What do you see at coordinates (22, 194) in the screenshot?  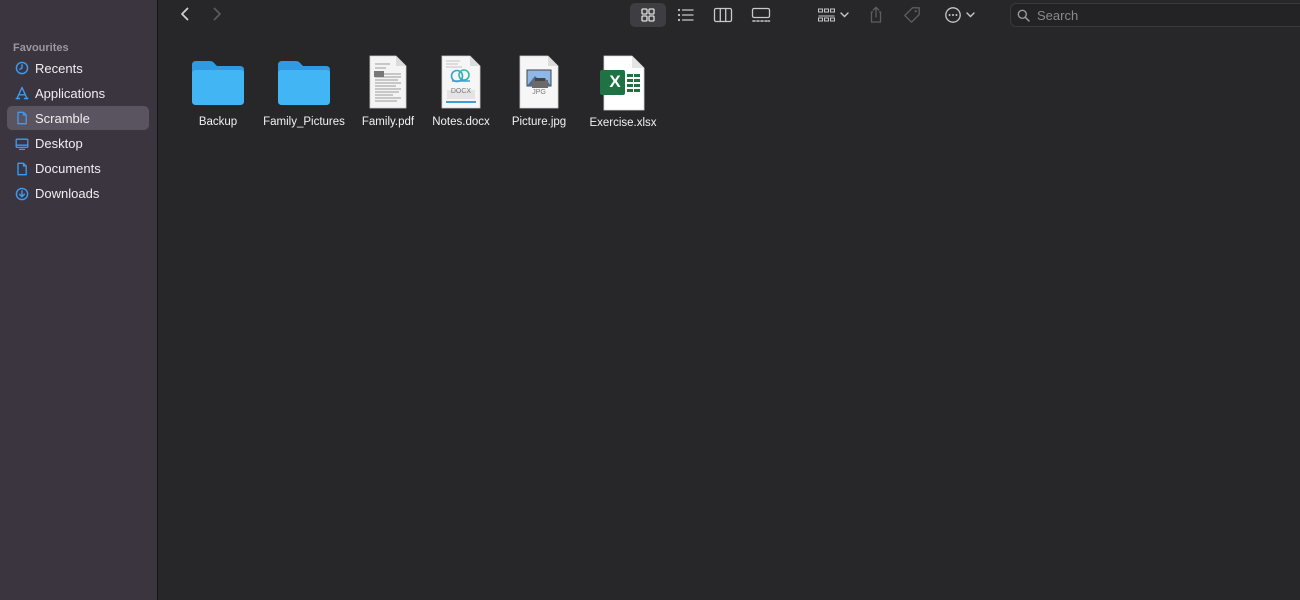 I see `download-icon` at bounding box center [22, 194].